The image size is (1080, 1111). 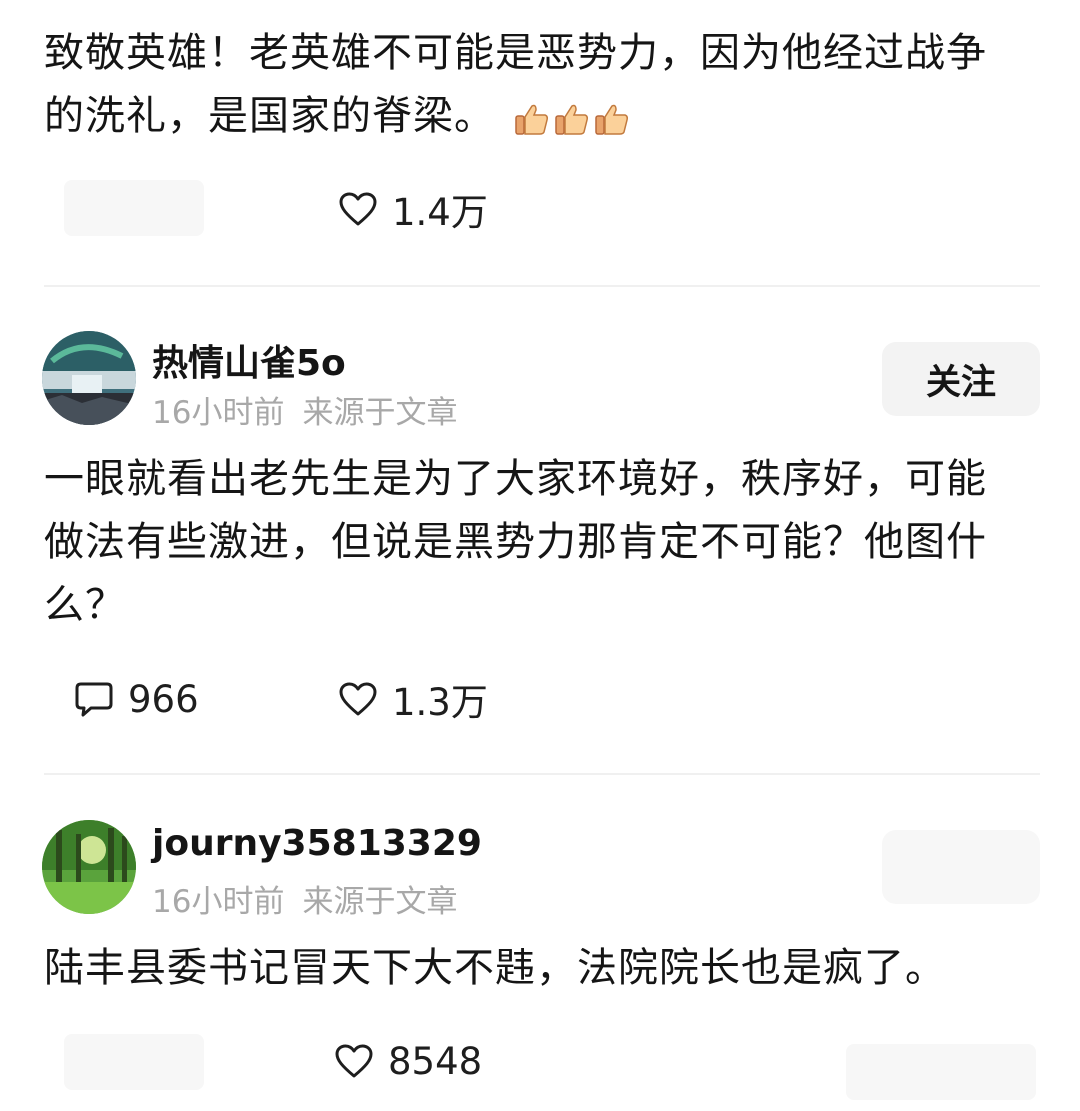 I want to click on like-count: 8548, so click(x=435, y=1061).